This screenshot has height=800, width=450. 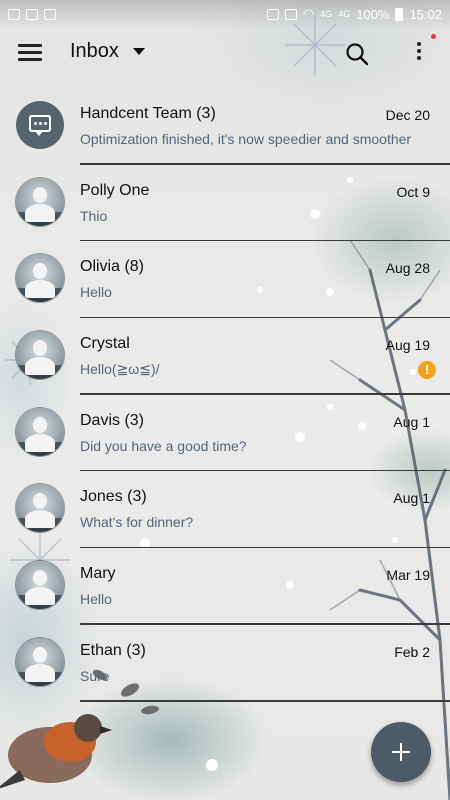 What do you see at coordinates (225, 280) in the screenshot?
I see `conversation-row: Olivia (8) Aug 28 Hello` at bounding box center [225, 280].